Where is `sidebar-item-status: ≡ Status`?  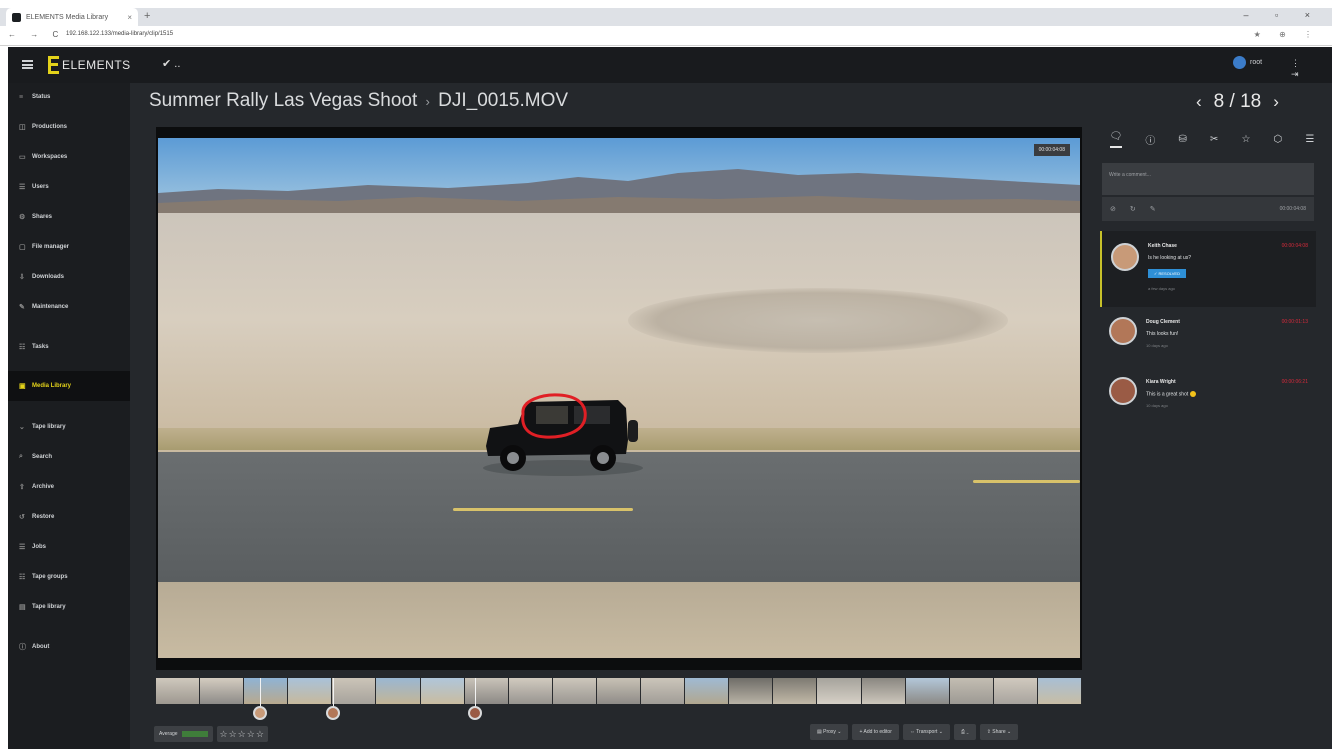 sidebar-item-status: ≡ Status is located at coordinates (69, 97).